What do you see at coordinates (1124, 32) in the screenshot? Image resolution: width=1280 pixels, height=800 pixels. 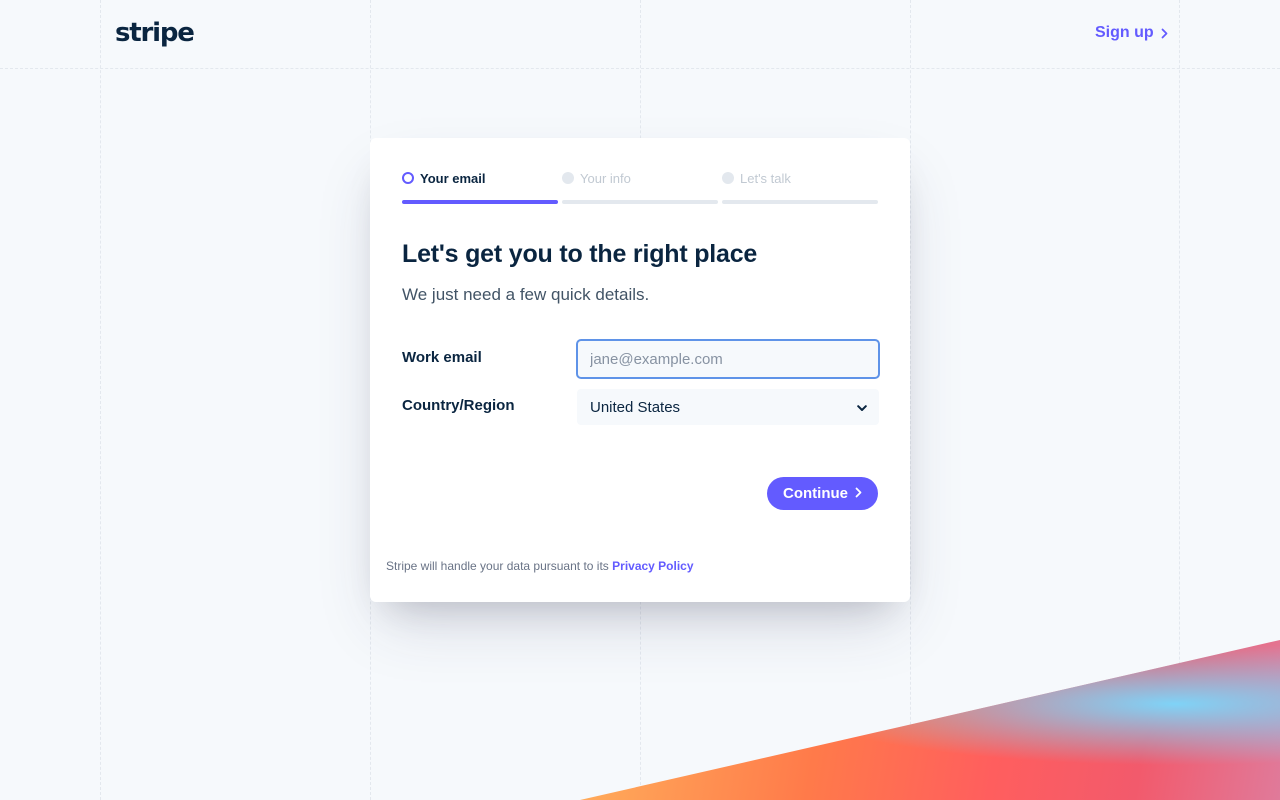 I see `sign-up-label: Sign up` at bounding box center [1124, 32].